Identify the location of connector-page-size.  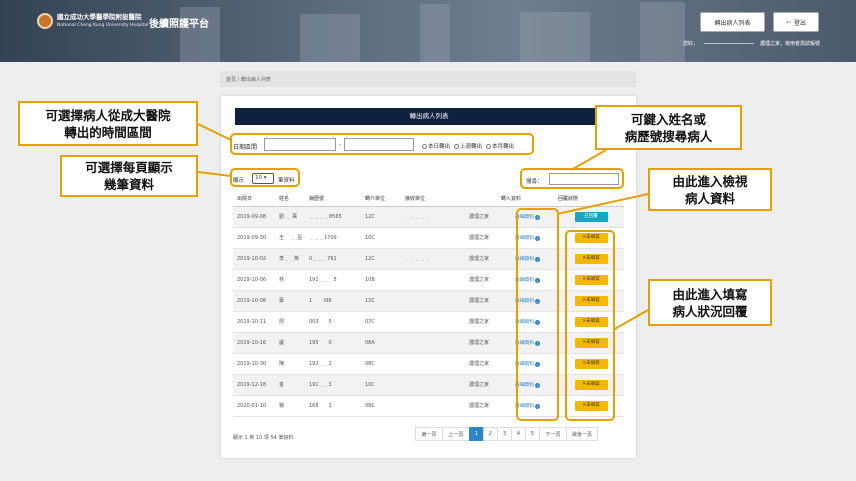
(214, 174).